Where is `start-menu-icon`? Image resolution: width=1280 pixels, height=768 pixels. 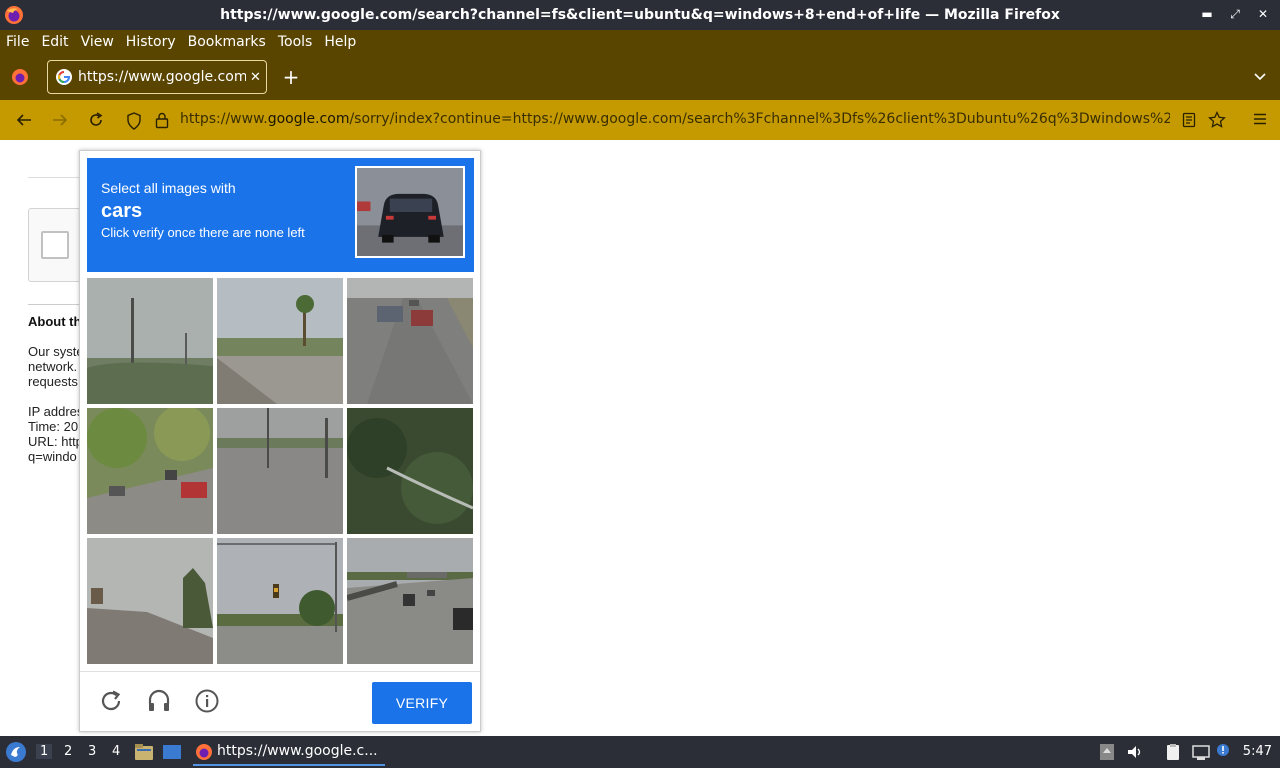
start-menu-icon is located at coordinates (16, 752).